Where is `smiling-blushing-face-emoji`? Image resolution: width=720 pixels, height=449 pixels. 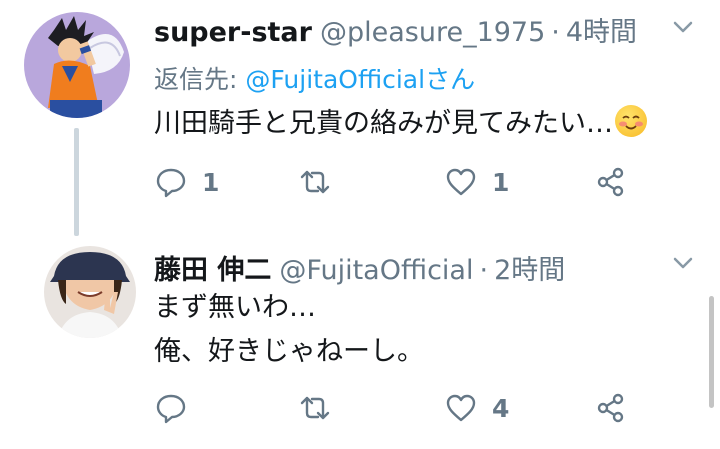 smiling-blushing-face-emoji is located at coordinates (631, 121).